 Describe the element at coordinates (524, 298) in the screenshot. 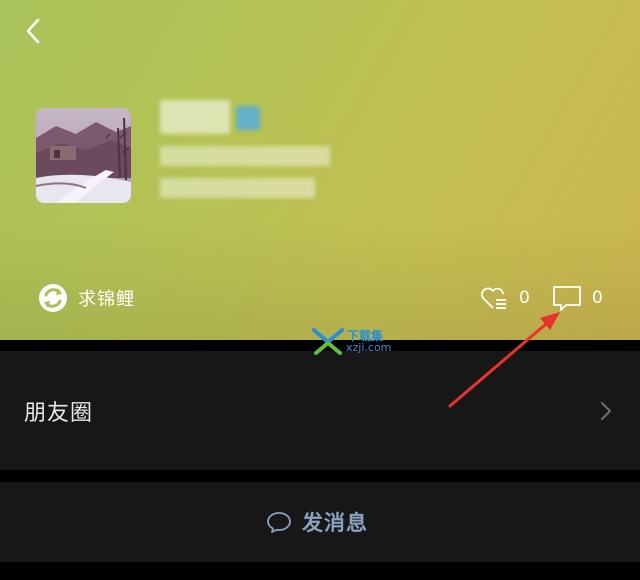

I see `likes-count: 0` at that location.